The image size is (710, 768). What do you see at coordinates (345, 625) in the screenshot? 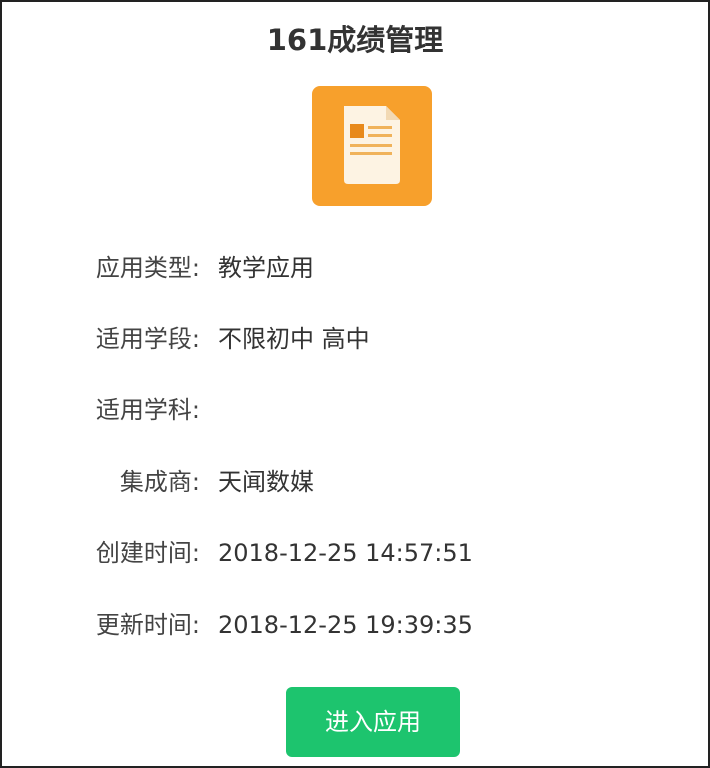
I see `updated-time-value: 2018-12-25 19:39:35` at bounding box center [345, 625].